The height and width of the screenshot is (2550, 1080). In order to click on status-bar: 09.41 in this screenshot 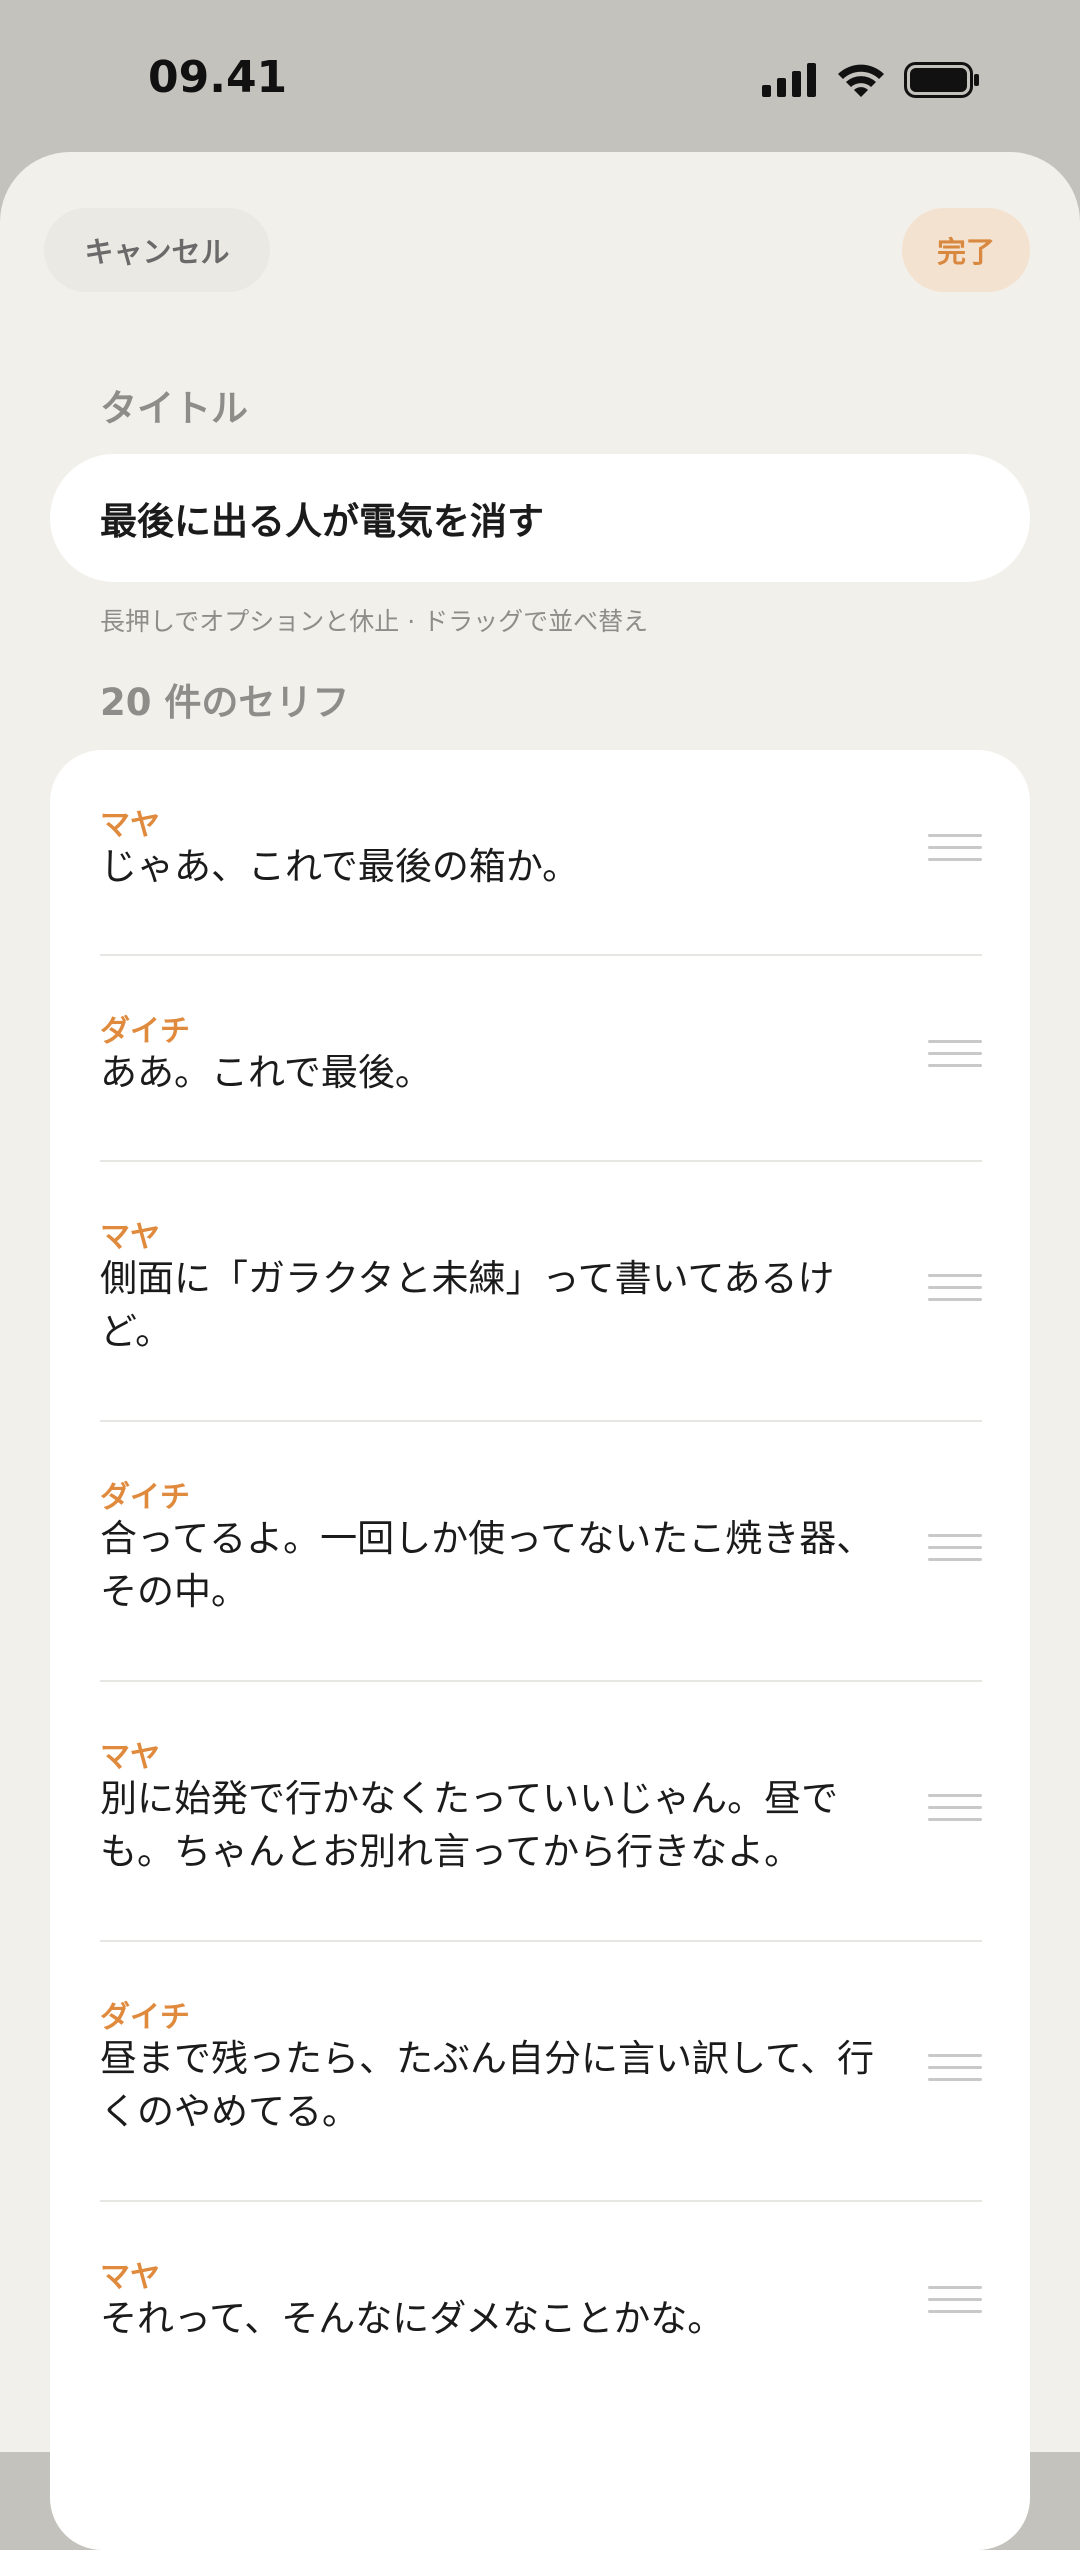, I will do `click(540, 75)`.